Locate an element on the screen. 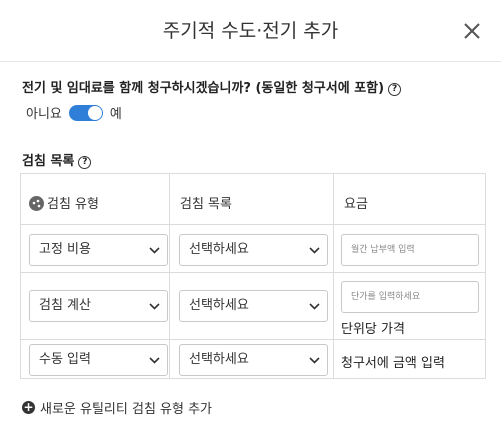 The height and width of the screenshot is (430, 501). dialog-title: 주기적 수도·전기 추가 is located at coordinates (250, 31).